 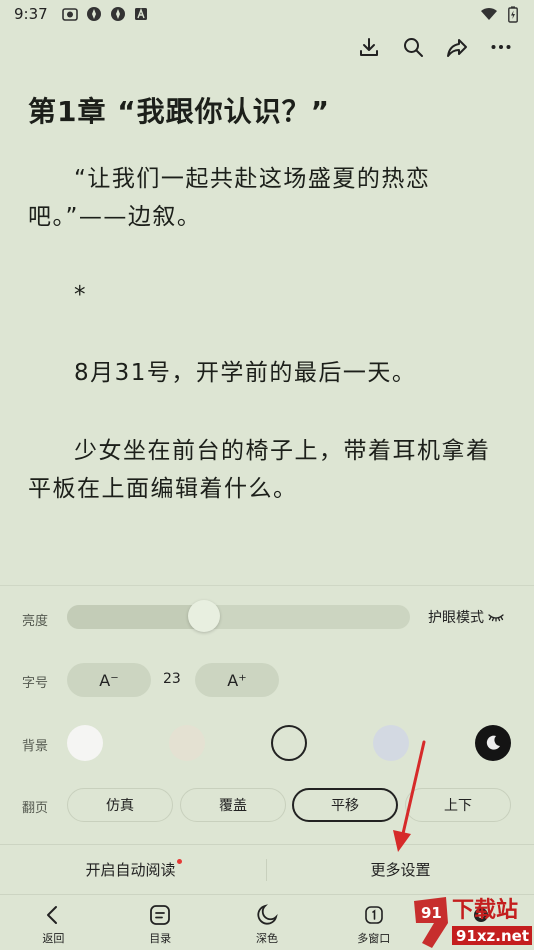 What do you see at coordinates (80, 295) in the screenshot?
I see `paragraph: *` at bounding box center [80, 295].